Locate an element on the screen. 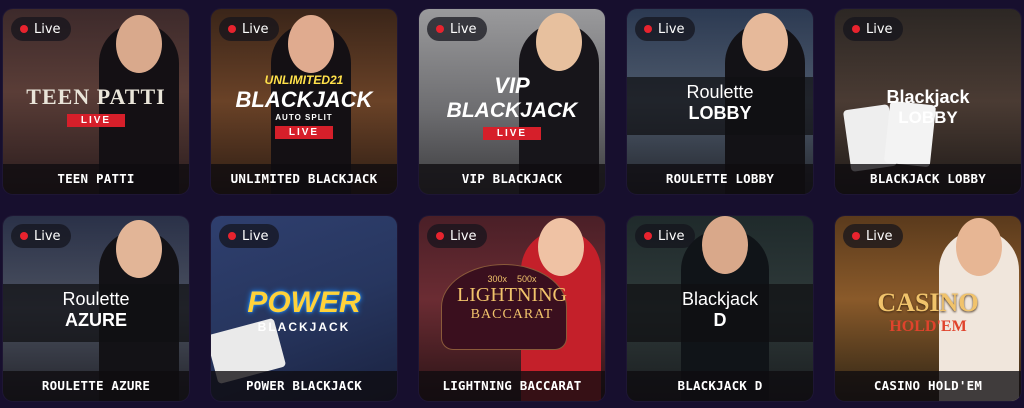 The height and width of the screenshot is (408, 1024). game-title: ROULETTE AZURE is located at coordinates (96, 386).